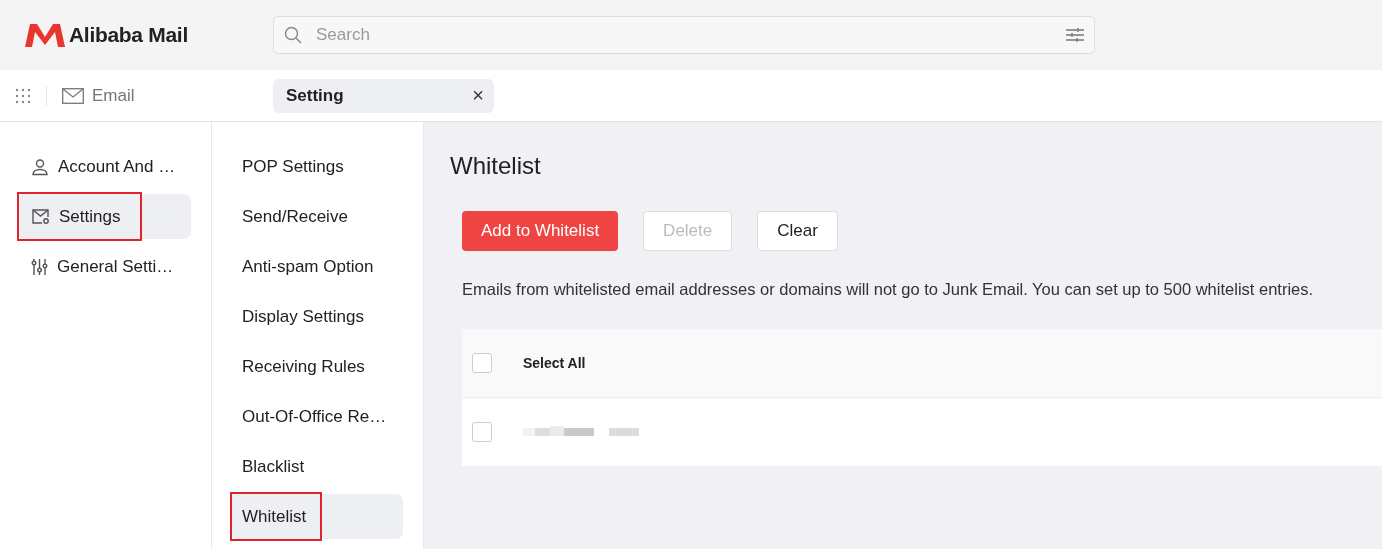 The image size is (1382, 549). What do you see at coordinates (40, 166) in the screenshot?
I see `user-icon` at bounding box center [40, 166].